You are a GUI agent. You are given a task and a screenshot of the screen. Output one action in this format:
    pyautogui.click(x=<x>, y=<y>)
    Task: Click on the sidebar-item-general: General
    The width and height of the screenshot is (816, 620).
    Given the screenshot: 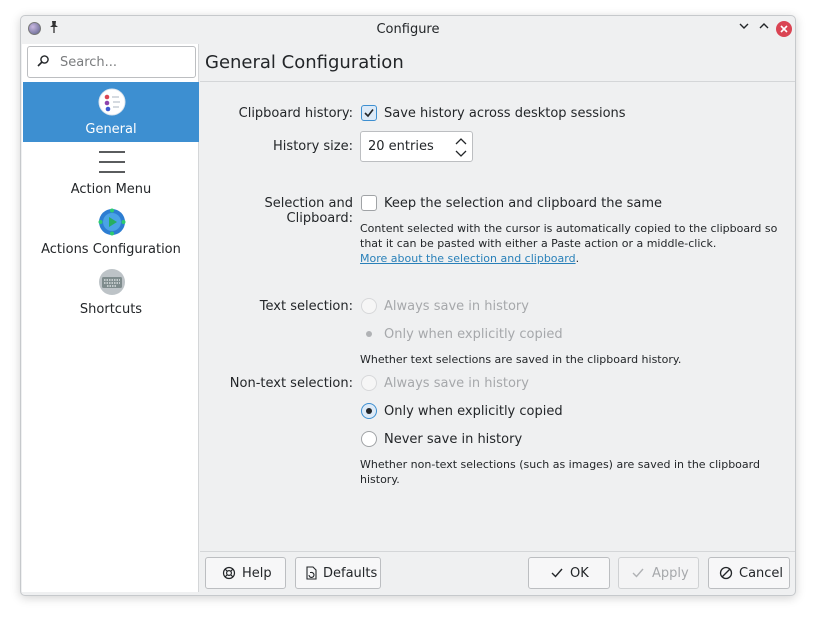 What is the action you would take?
    pyautogui.click(x=111, y=112)
    